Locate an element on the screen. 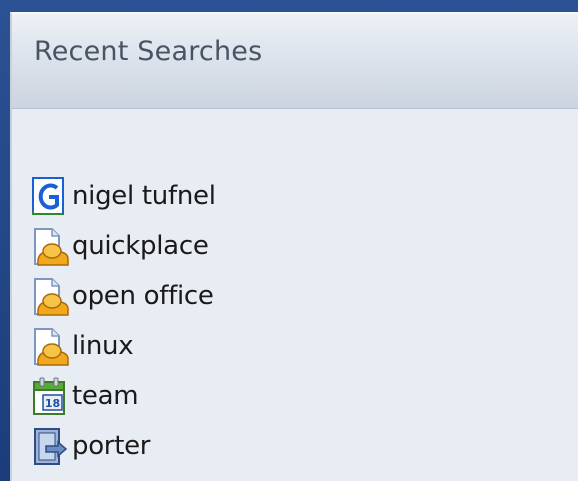 The width and height of the screenshot is (578, 481). calendar-icon: 18 is located at coordinates (51, 397).